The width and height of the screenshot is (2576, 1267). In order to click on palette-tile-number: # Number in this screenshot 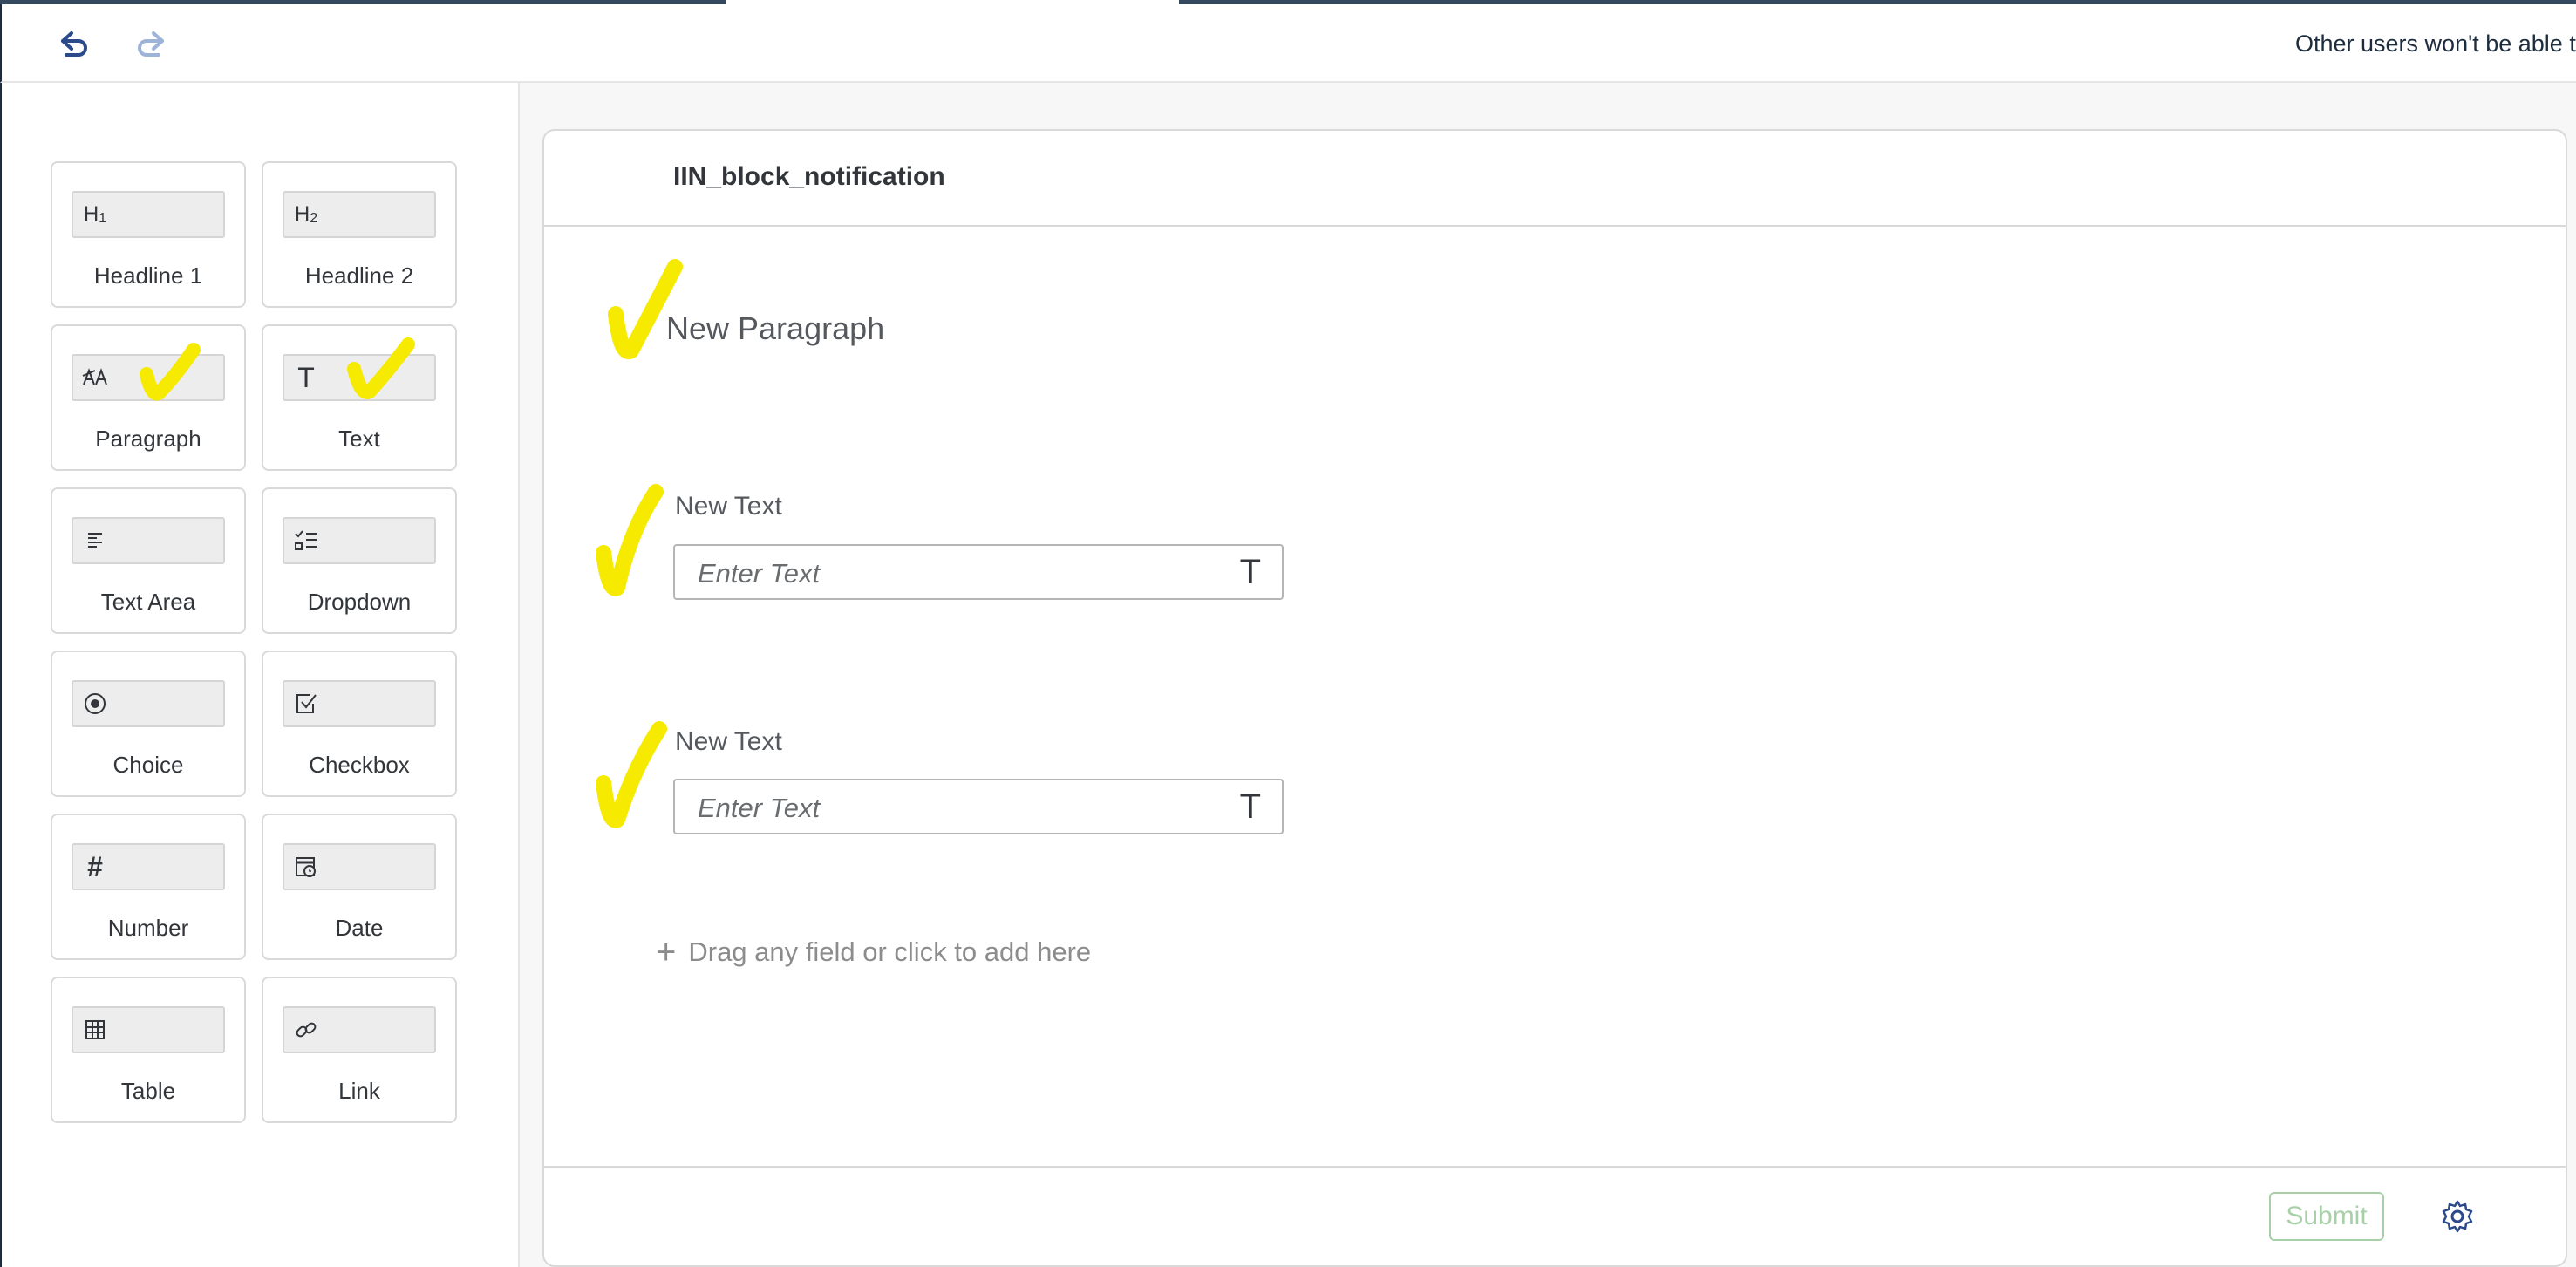, I will do `click(148, 887)`.